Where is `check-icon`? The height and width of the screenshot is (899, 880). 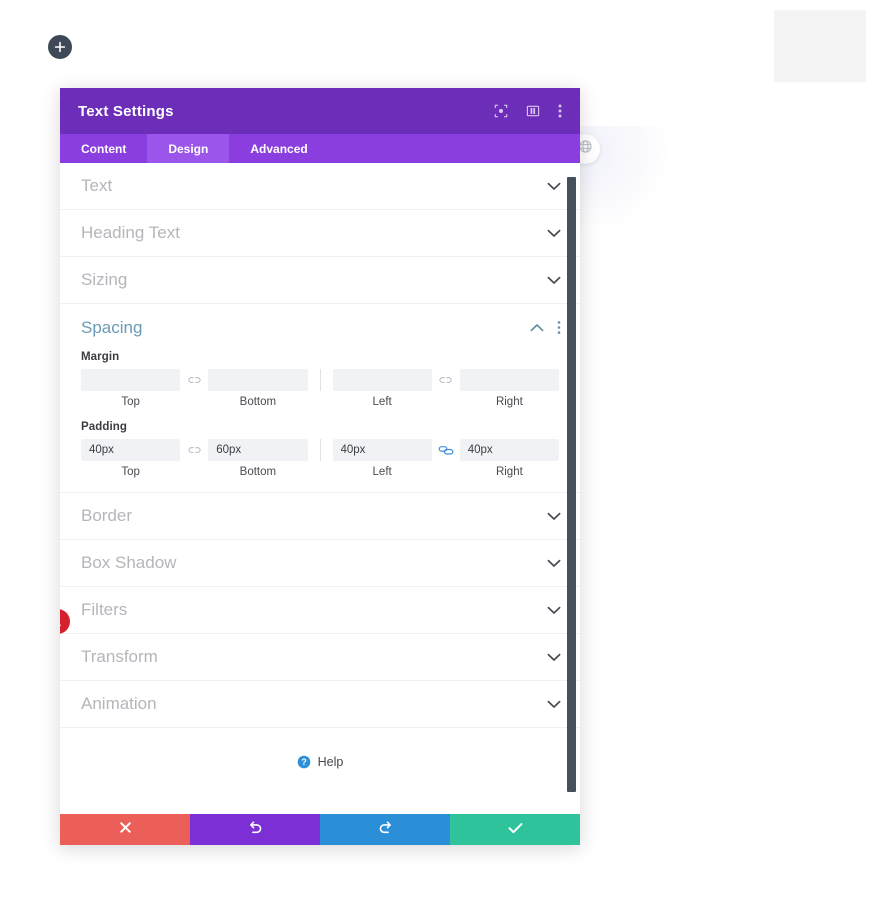
check-icon is located at coordinates (515, 830).